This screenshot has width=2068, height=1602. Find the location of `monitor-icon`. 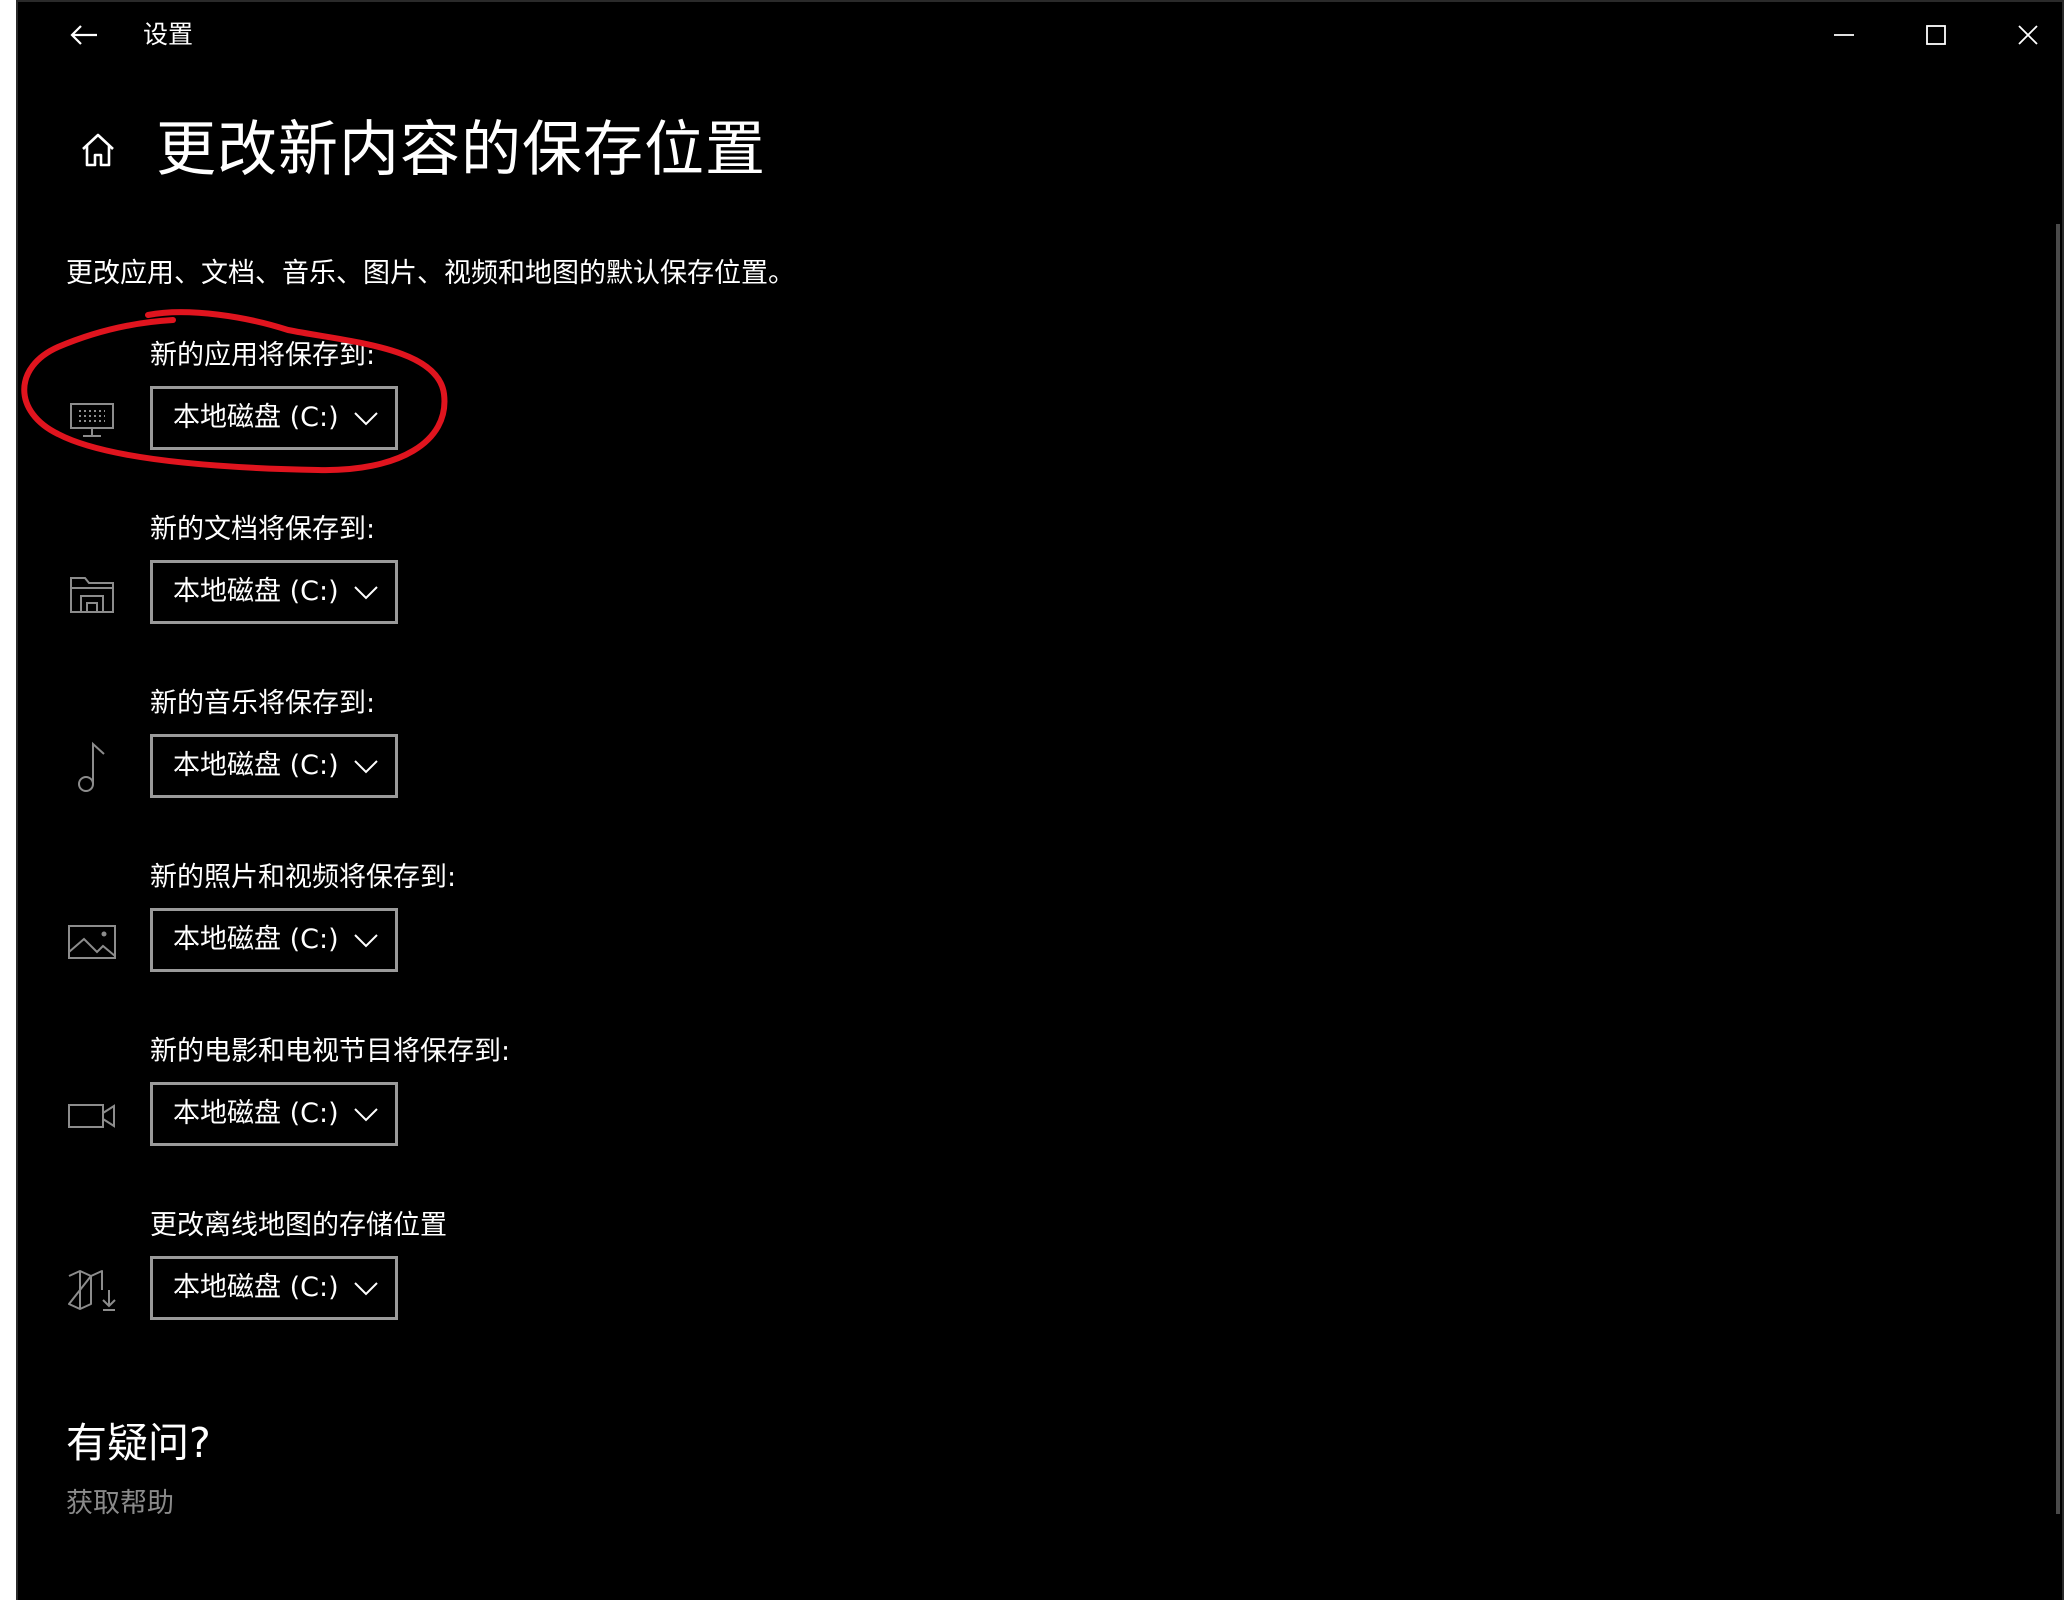

monitor-icon is located at coordinates (92, 420).